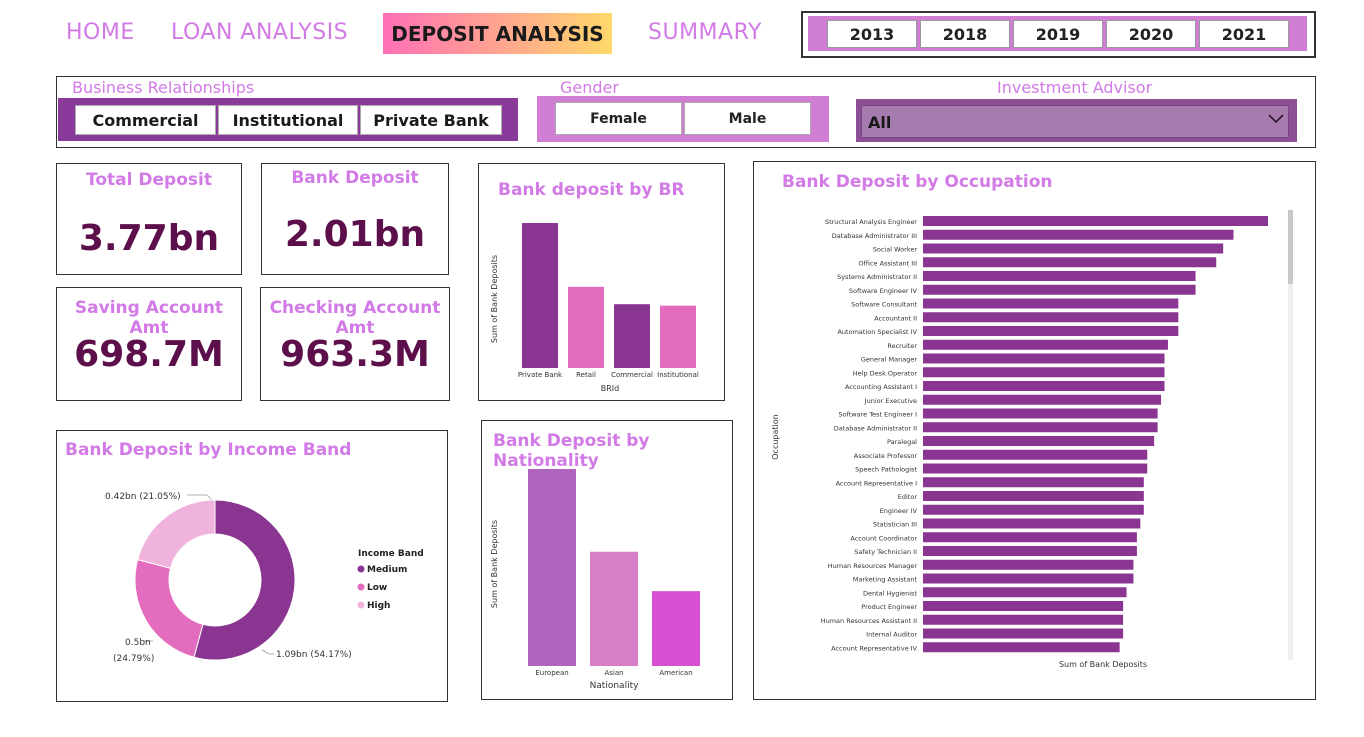  Describe the element at coordinates (1023, 619) in the screenshot. I see `bar-human-resources-assistant-ii` at that location.